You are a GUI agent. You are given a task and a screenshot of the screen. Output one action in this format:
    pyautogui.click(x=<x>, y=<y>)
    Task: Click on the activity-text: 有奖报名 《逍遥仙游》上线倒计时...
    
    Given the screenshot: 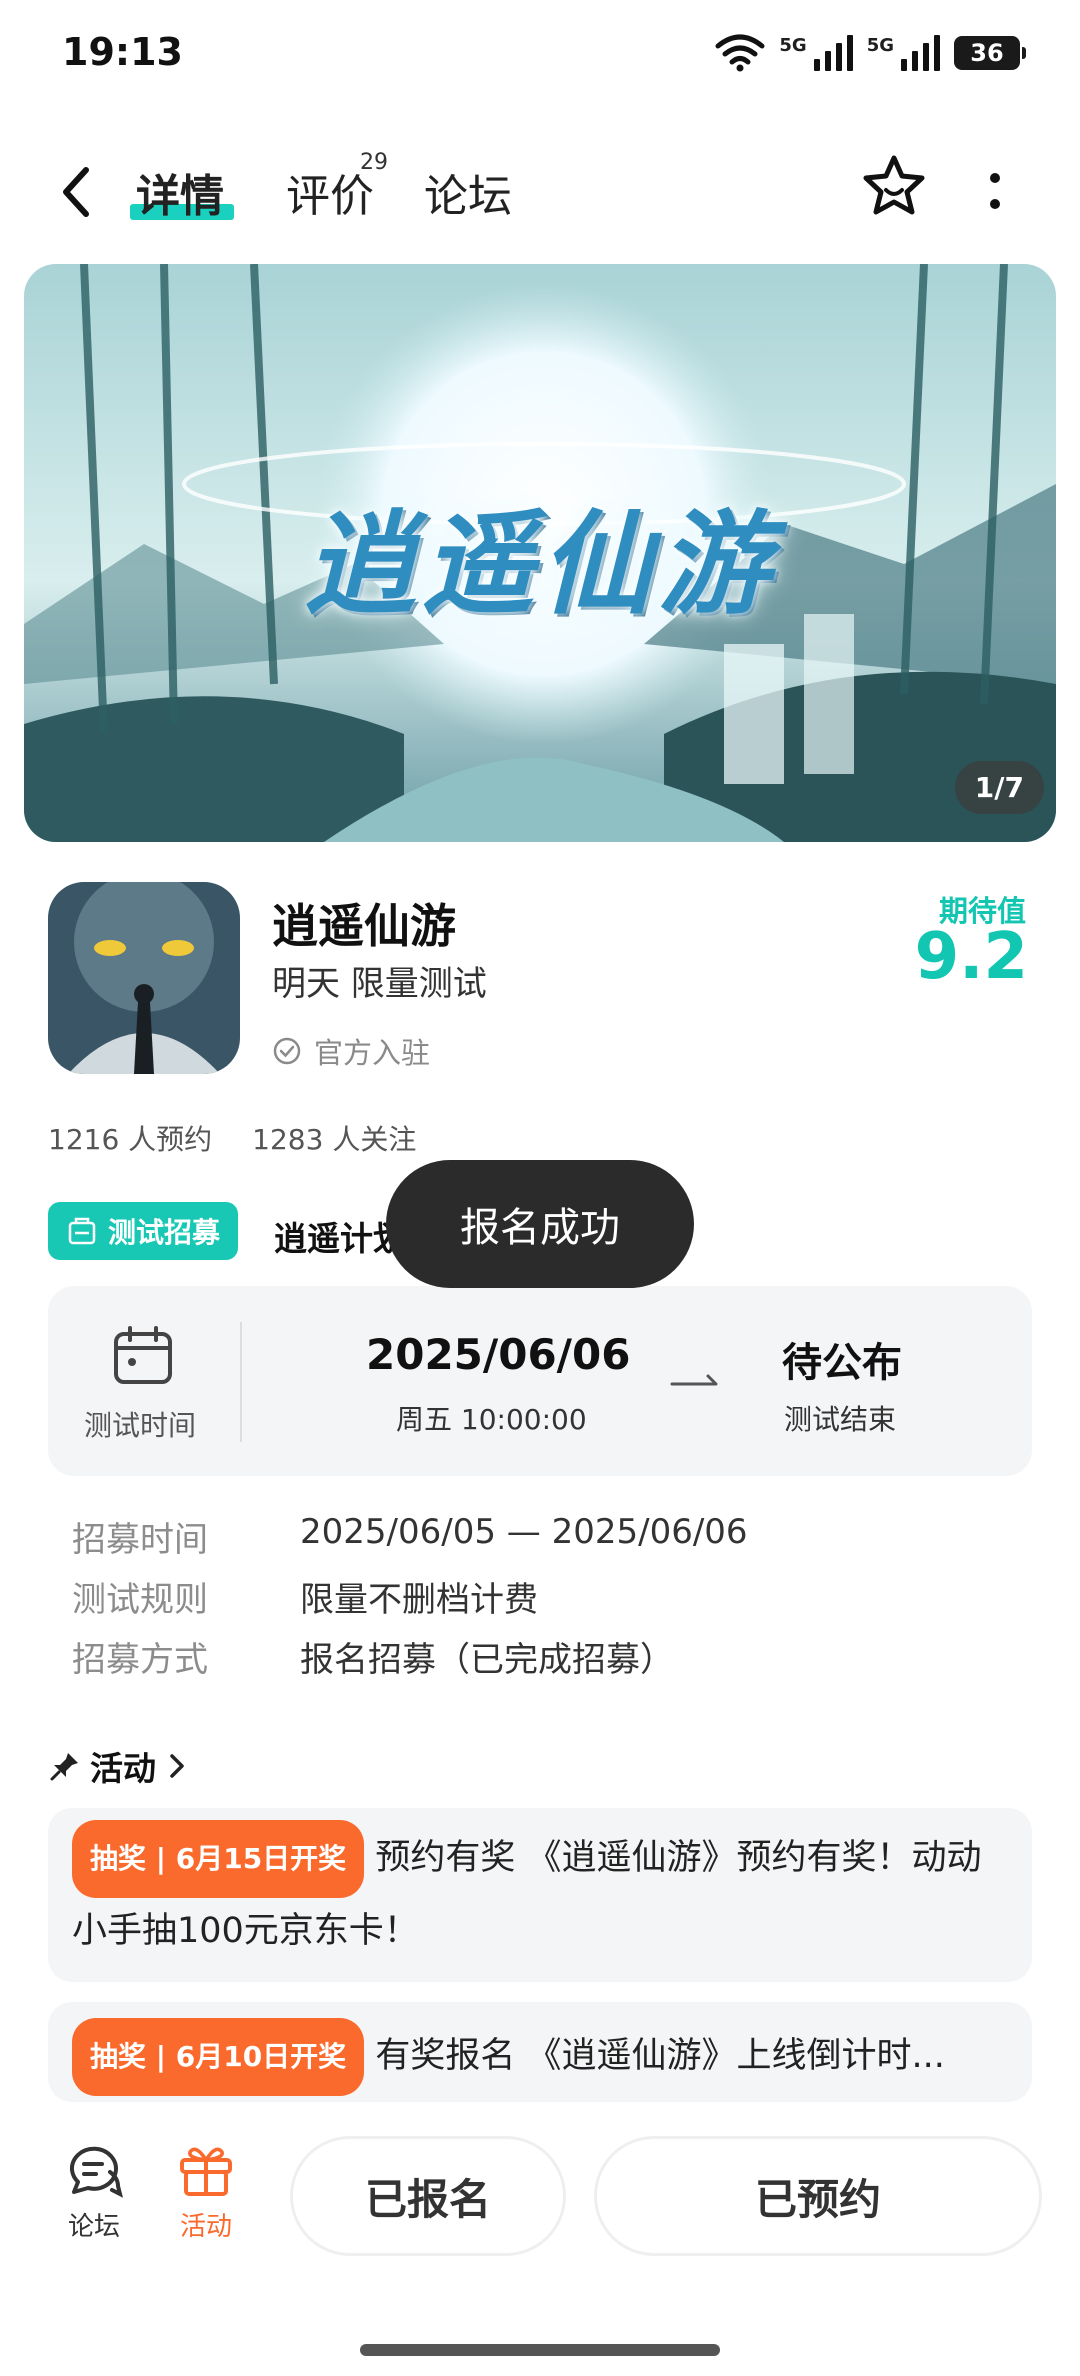 What is the action you would take?
    pyautogui.click(x=660, y=2056)
    